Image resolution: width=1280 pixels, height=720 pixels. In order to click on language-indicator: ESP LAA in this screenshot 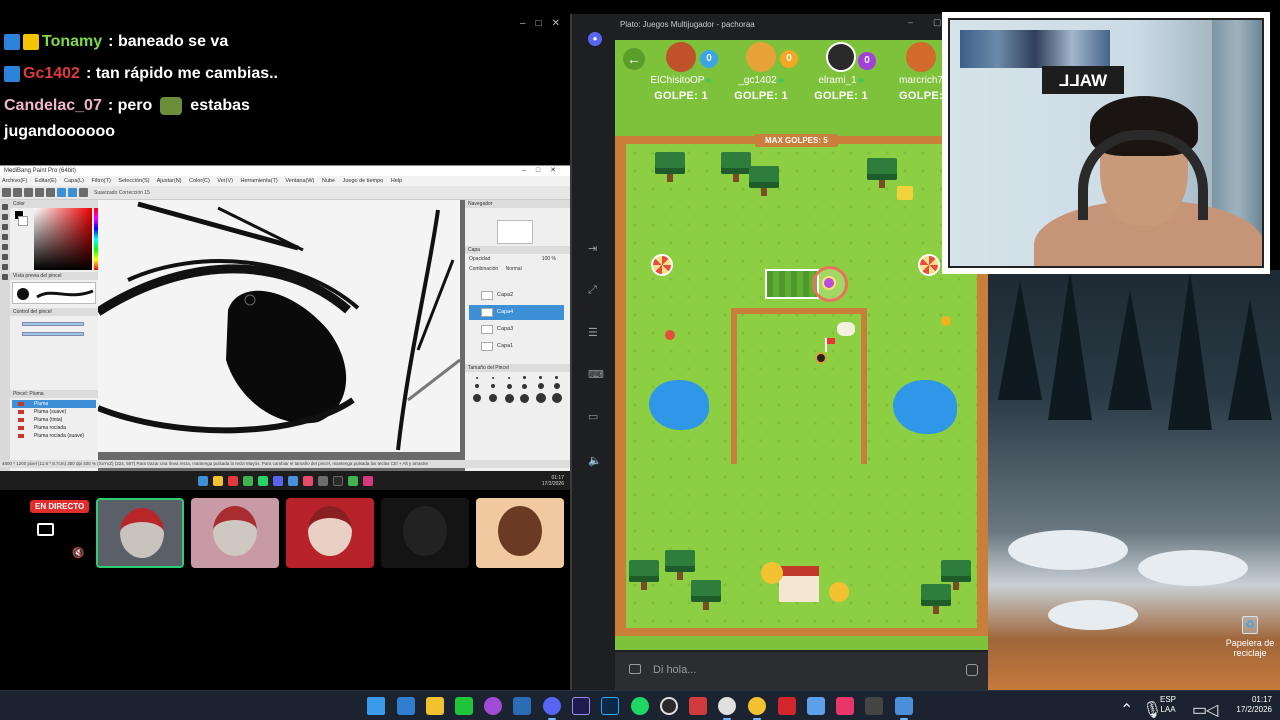, I will do `click(1168, 705)`.